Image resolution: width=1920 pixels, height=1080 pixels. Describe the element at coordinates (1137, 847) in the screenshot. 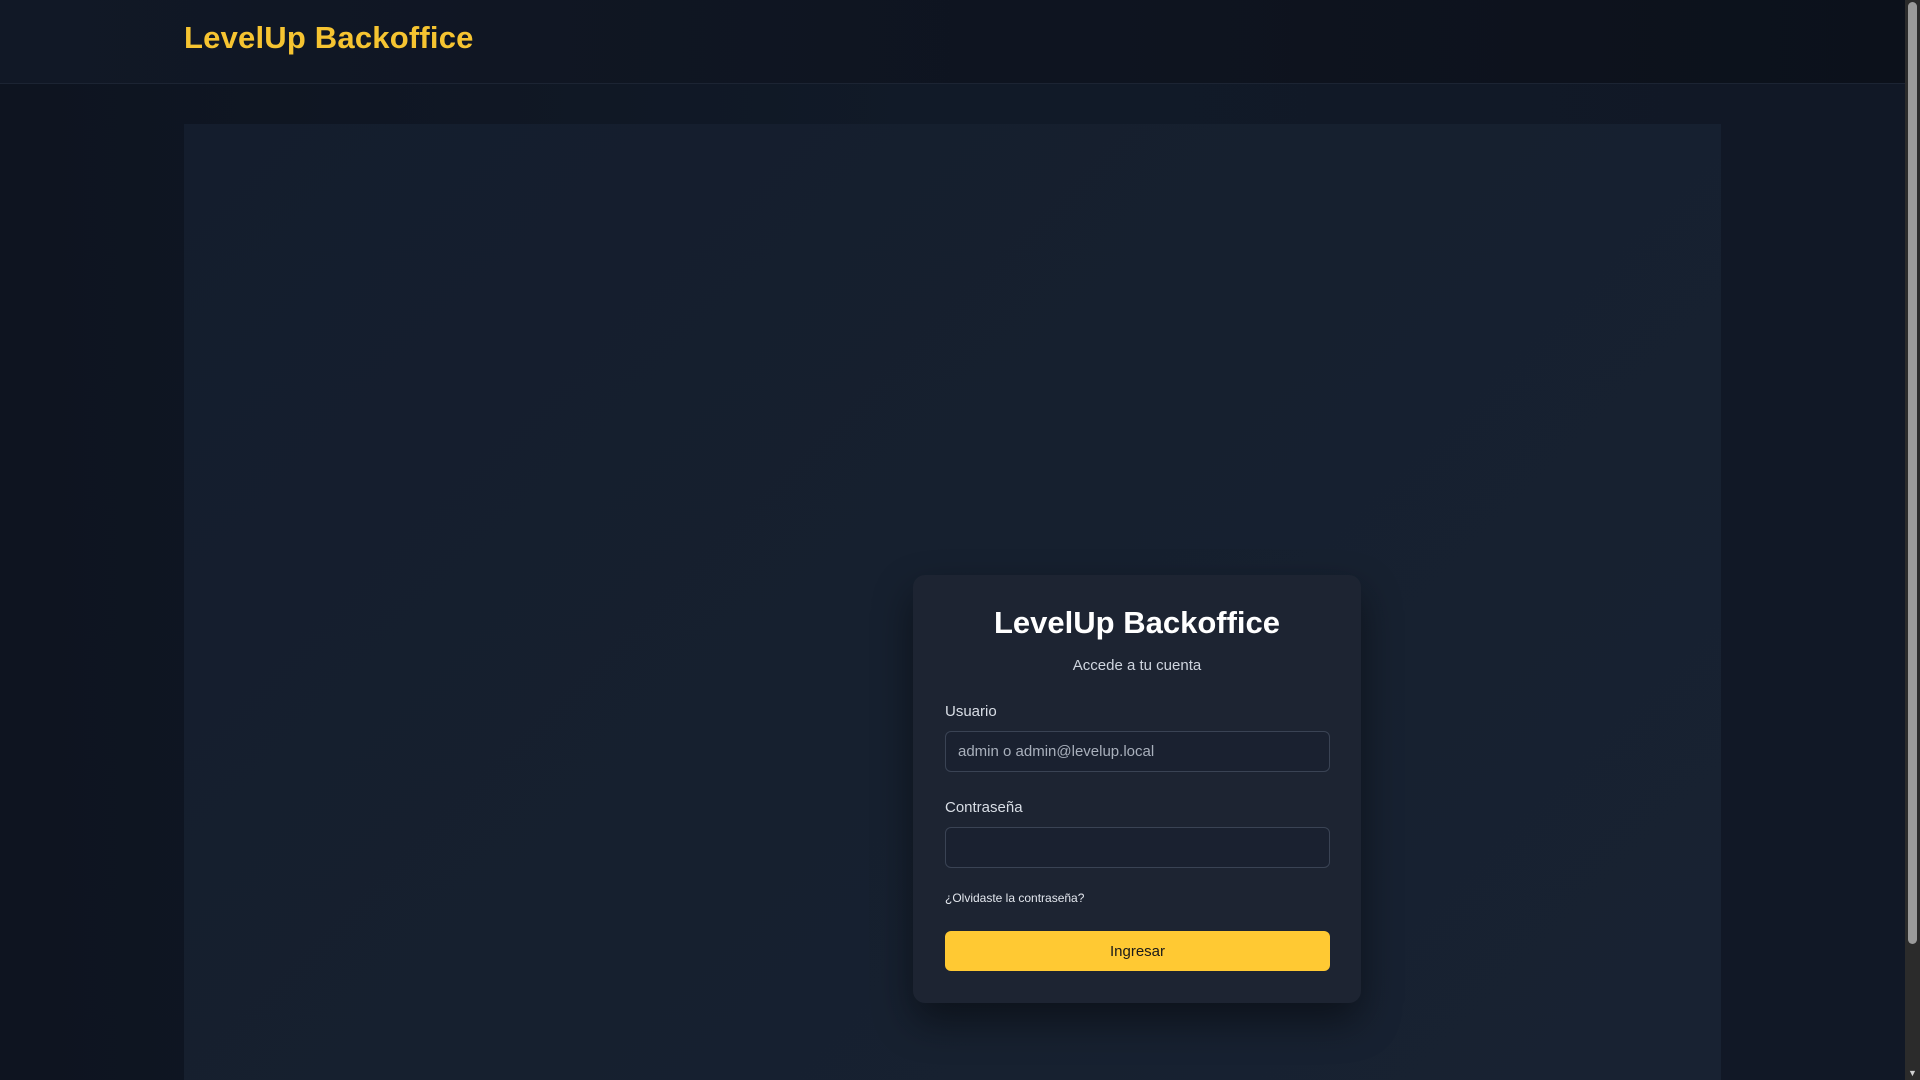

I see `password-input` at that location.